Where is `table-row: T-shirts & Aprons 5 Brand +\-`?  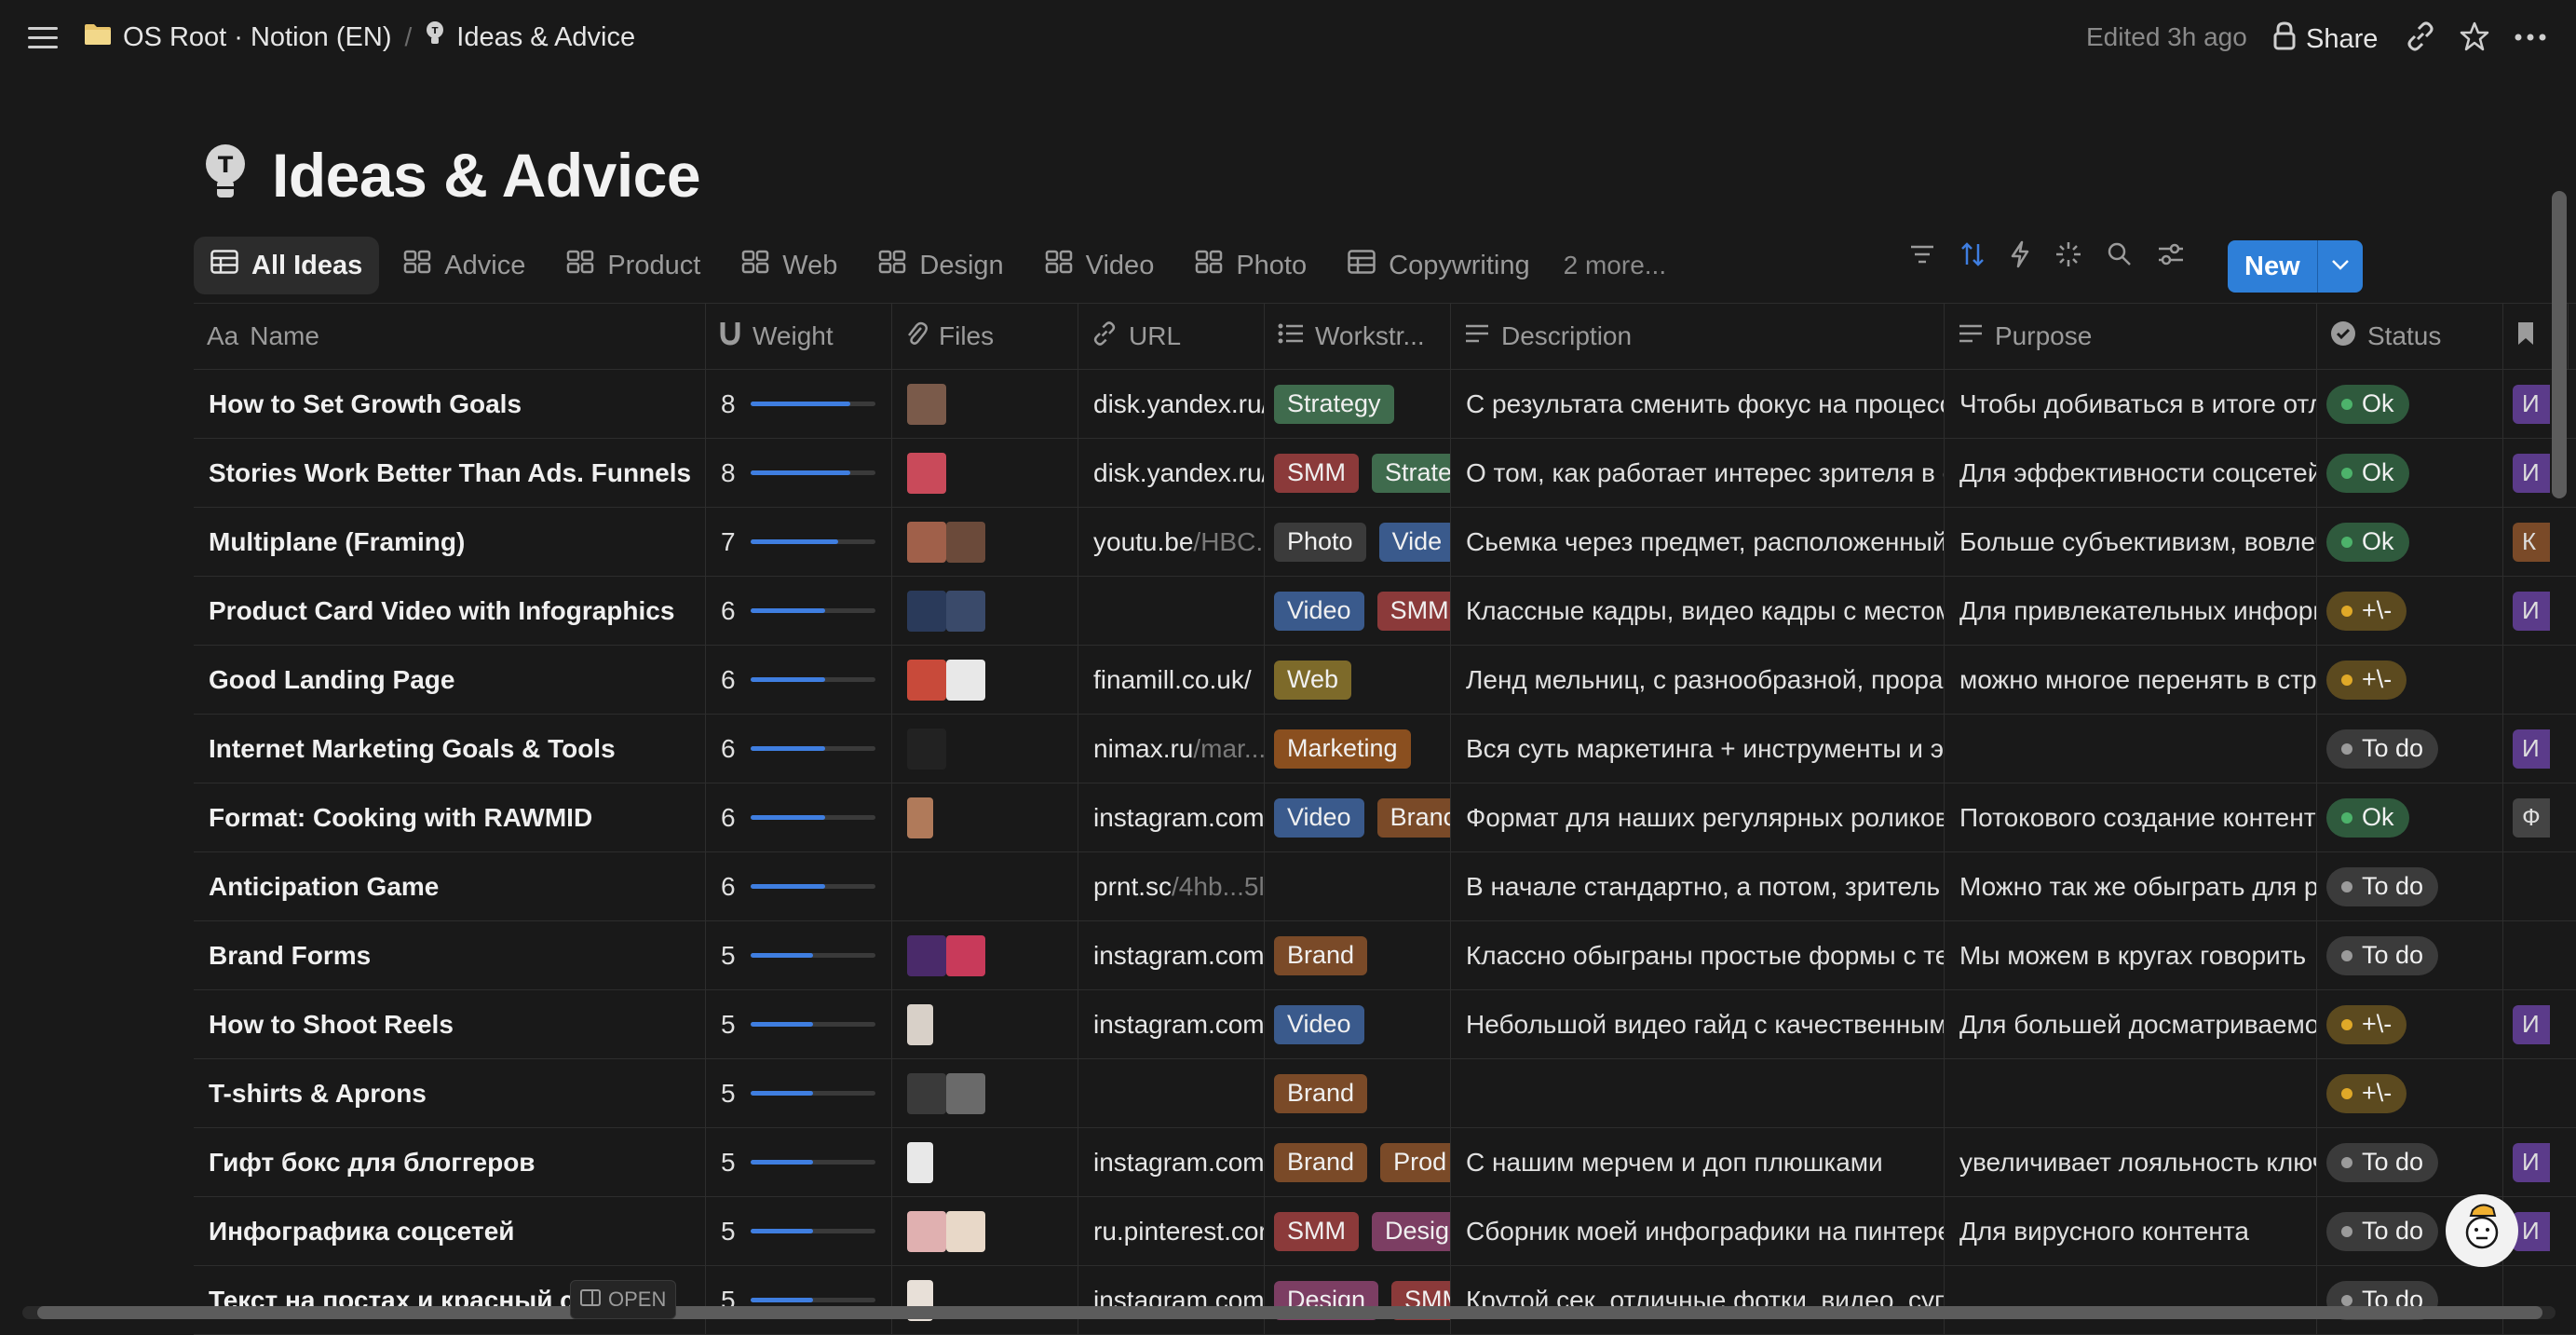 table-row: T-shirts & Aprons 5 Brand +\- is located at coordinates (1385, 1093).